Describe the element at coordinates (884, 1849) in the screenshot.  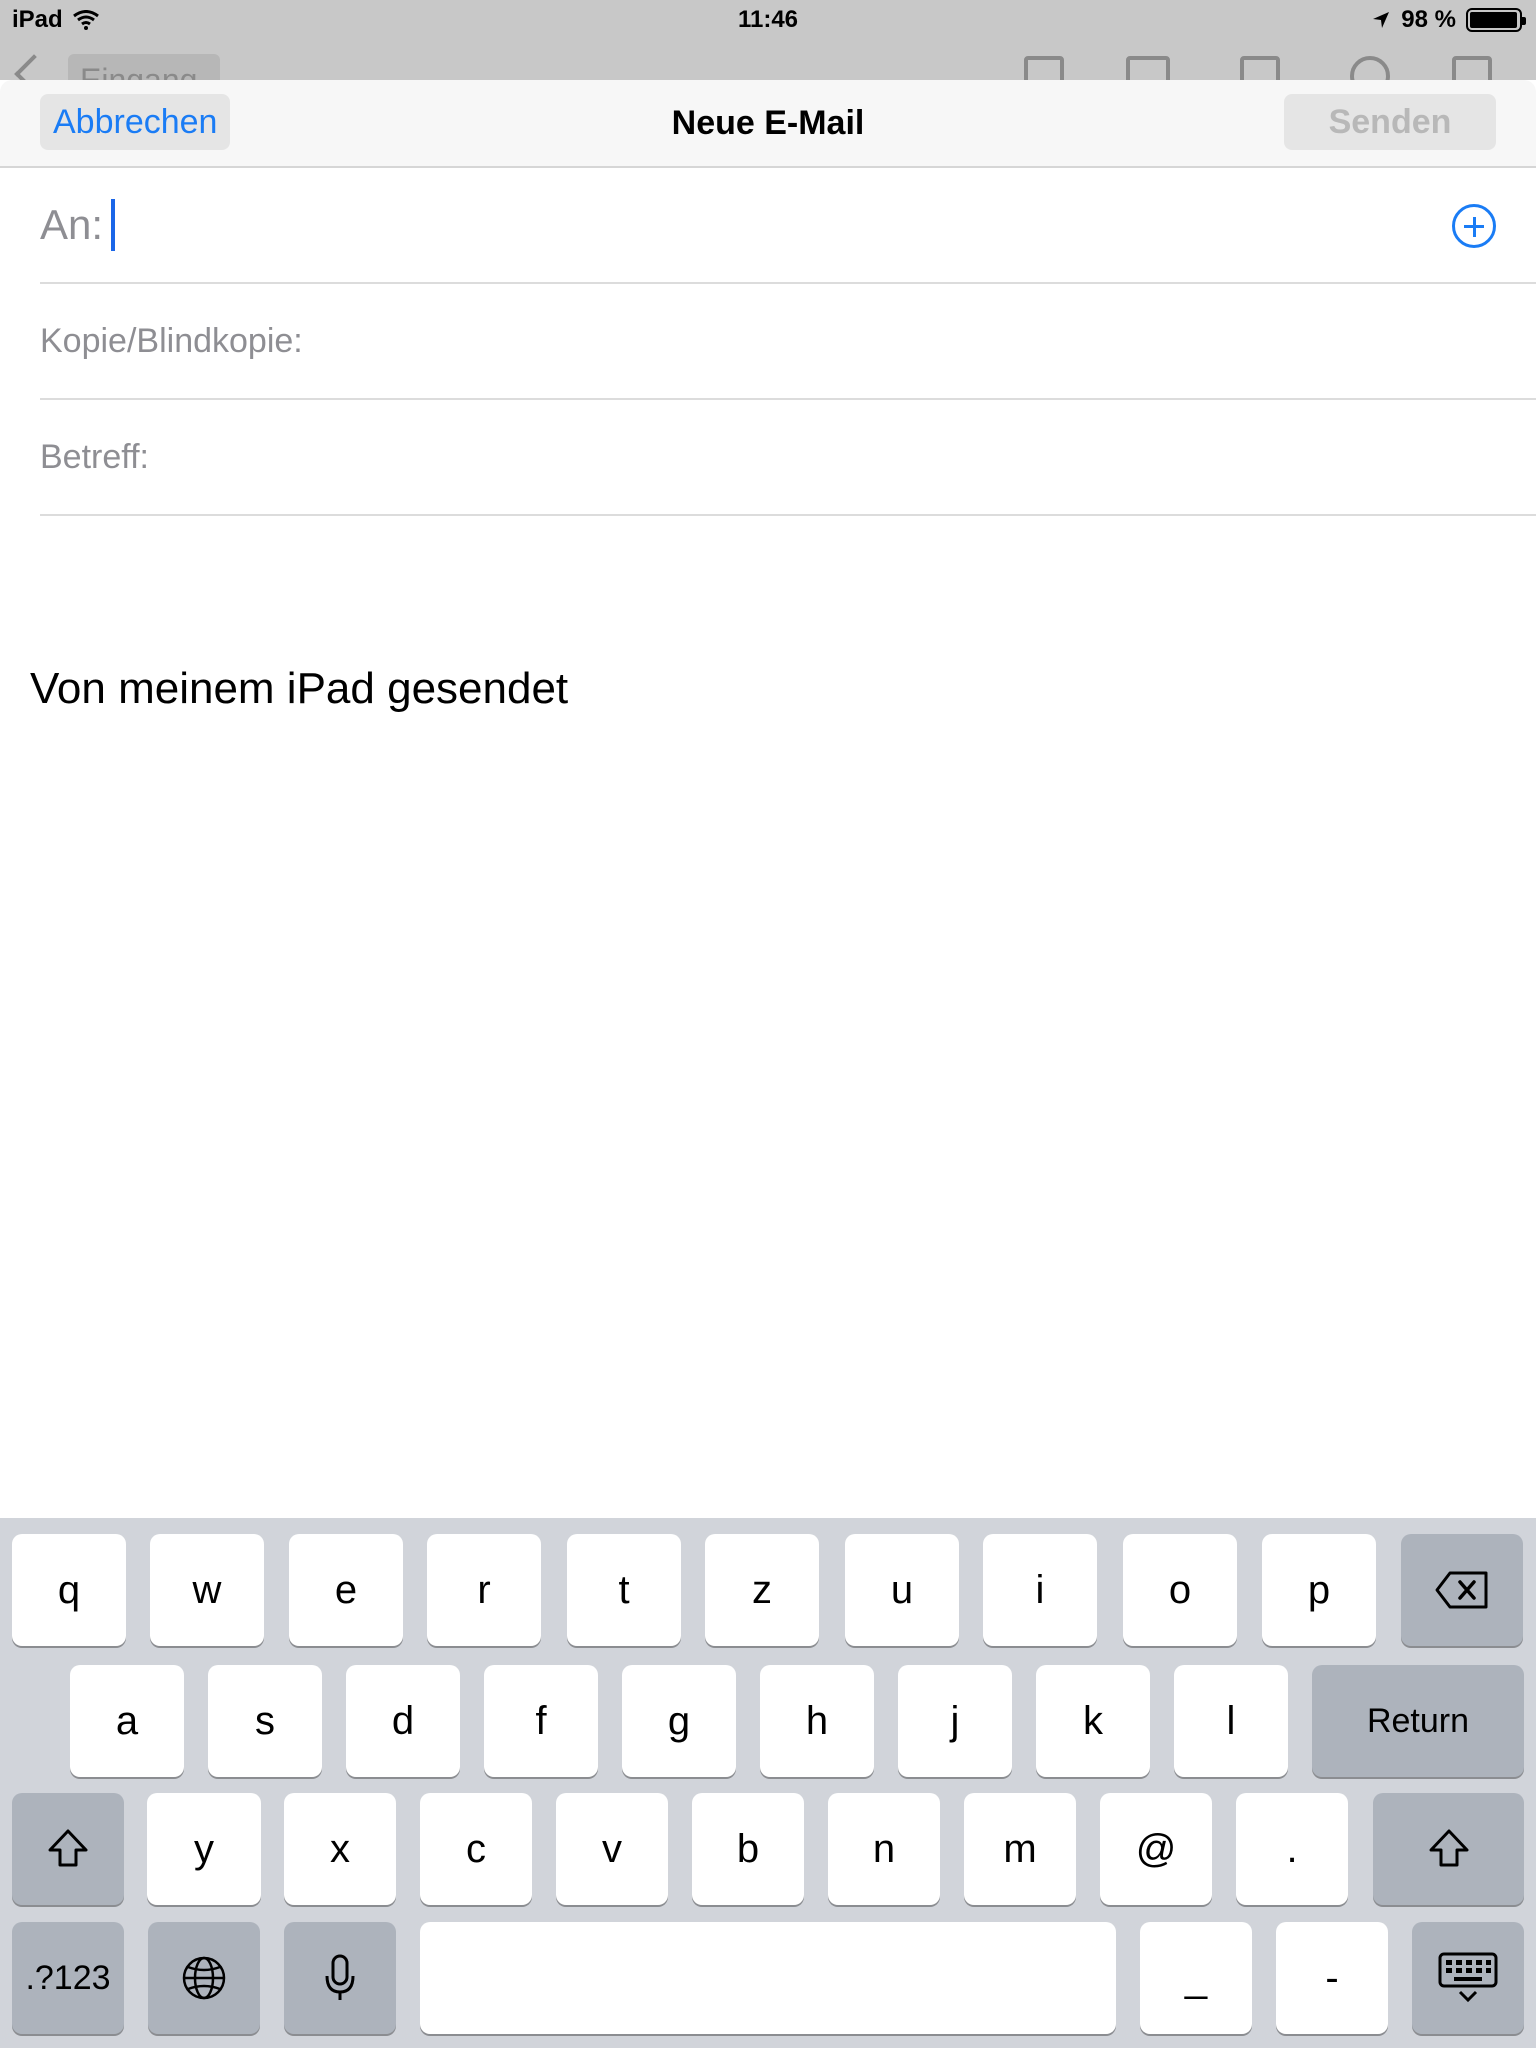
I see `key-n: n` at that location.